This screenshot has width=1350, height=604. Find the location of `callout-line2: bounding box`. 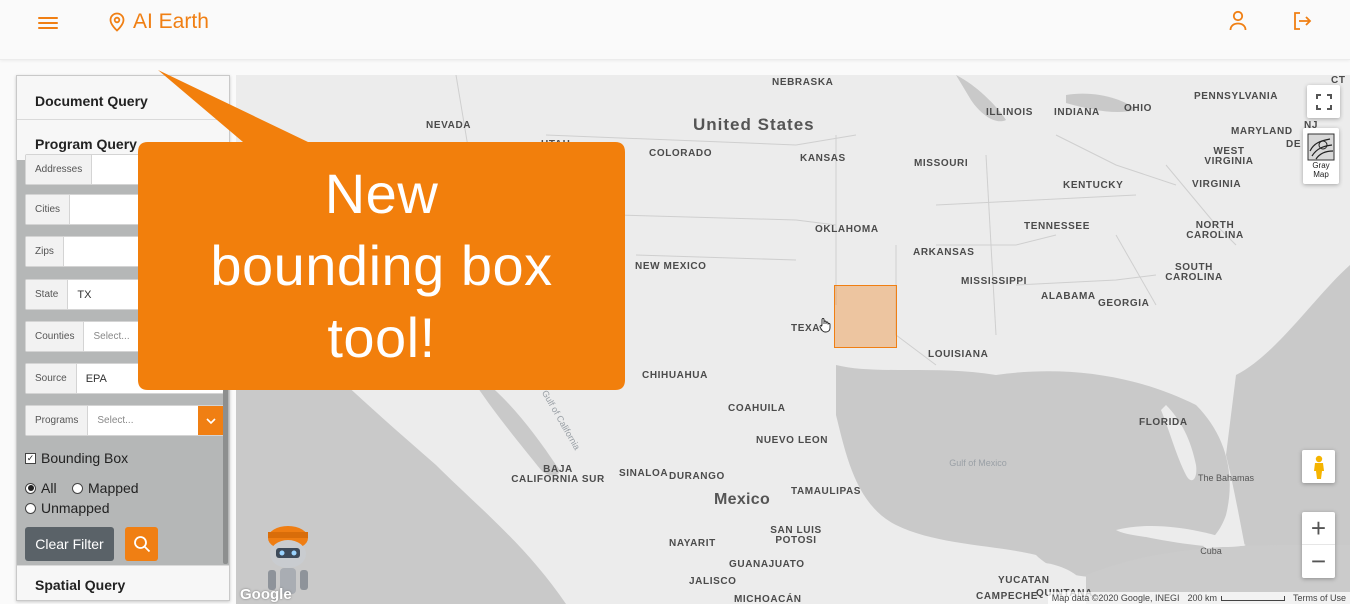

callout-line2: bounding box is located at coordinates (381, 265).